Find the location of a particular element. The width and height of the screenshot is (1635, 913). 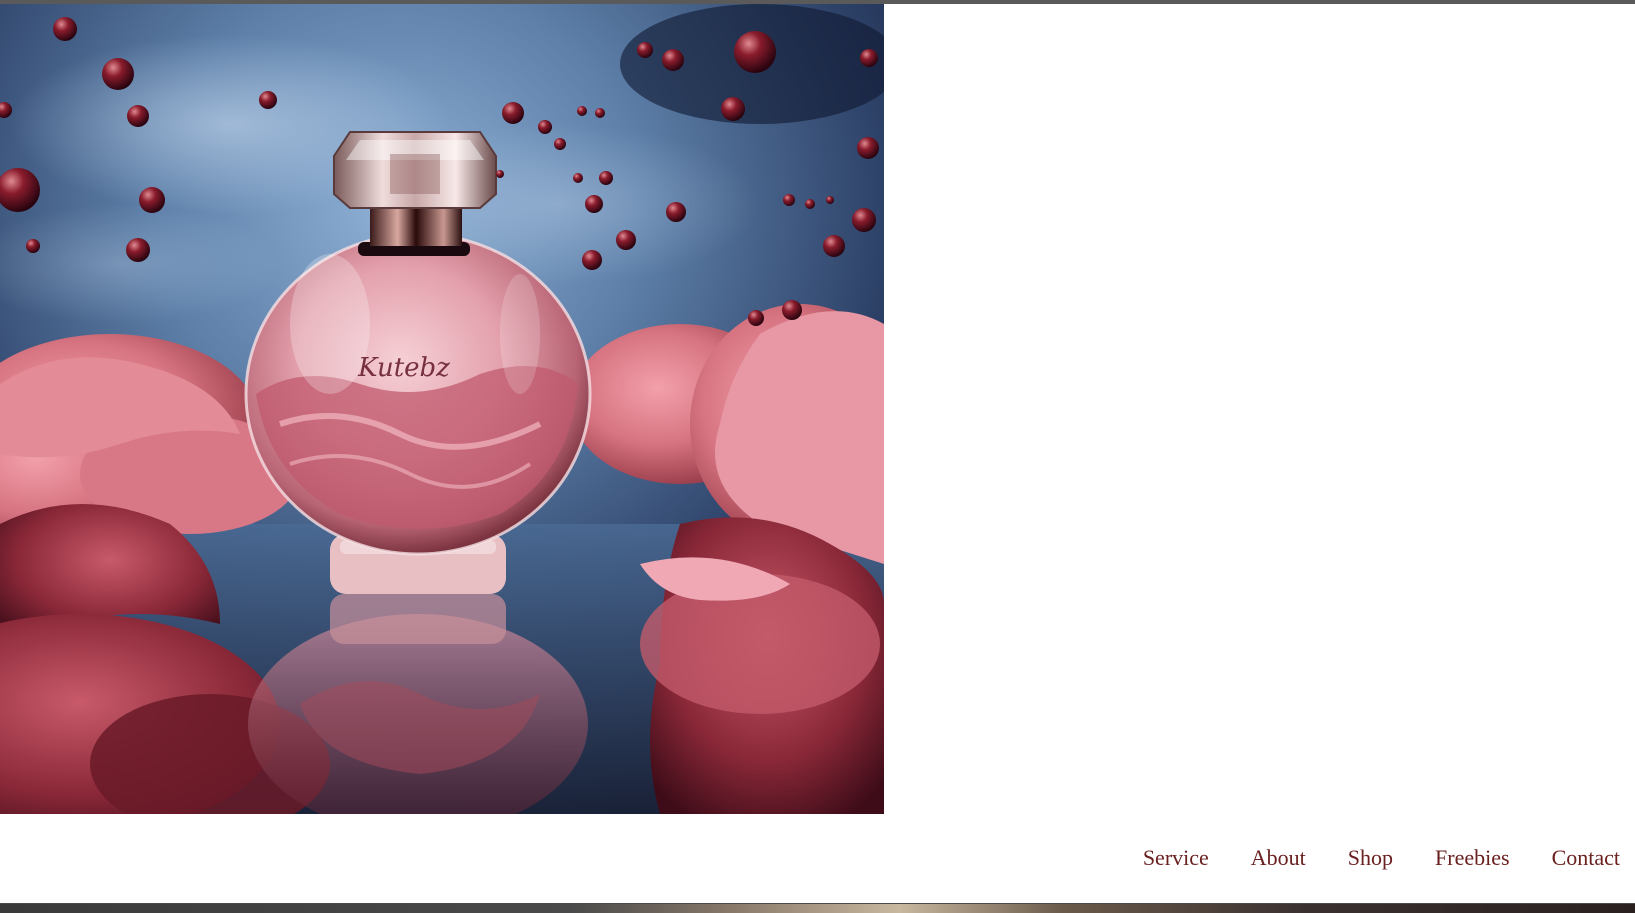

nav-link-service: Service is located at coordinates (1176, 858).